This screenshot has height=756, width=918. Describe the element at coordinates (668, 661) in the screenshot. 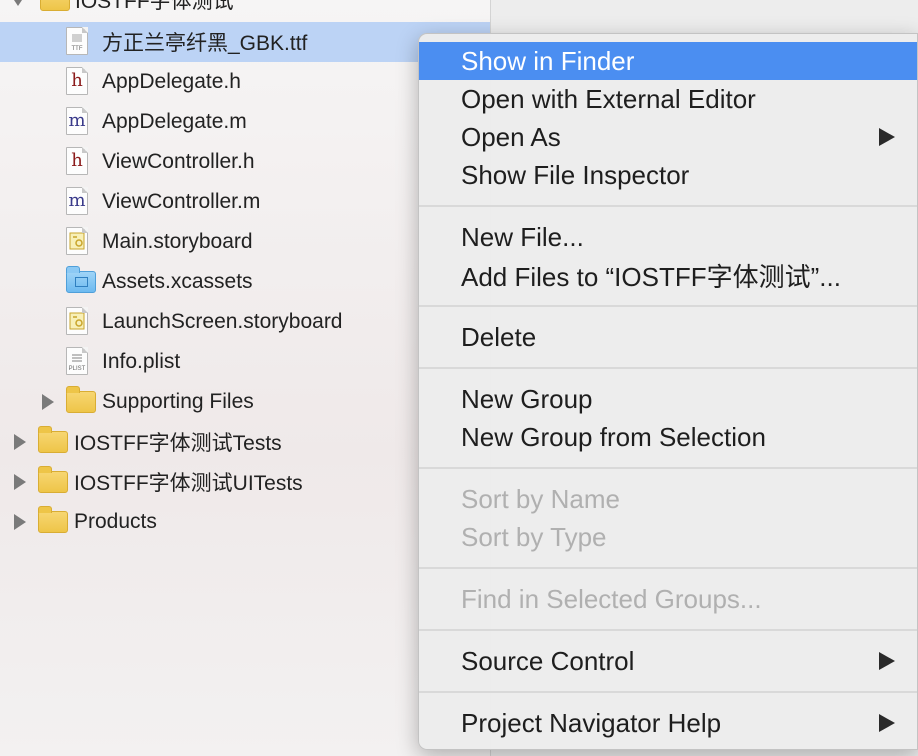

I see `menu-item-source-control: Source Control` at that location.